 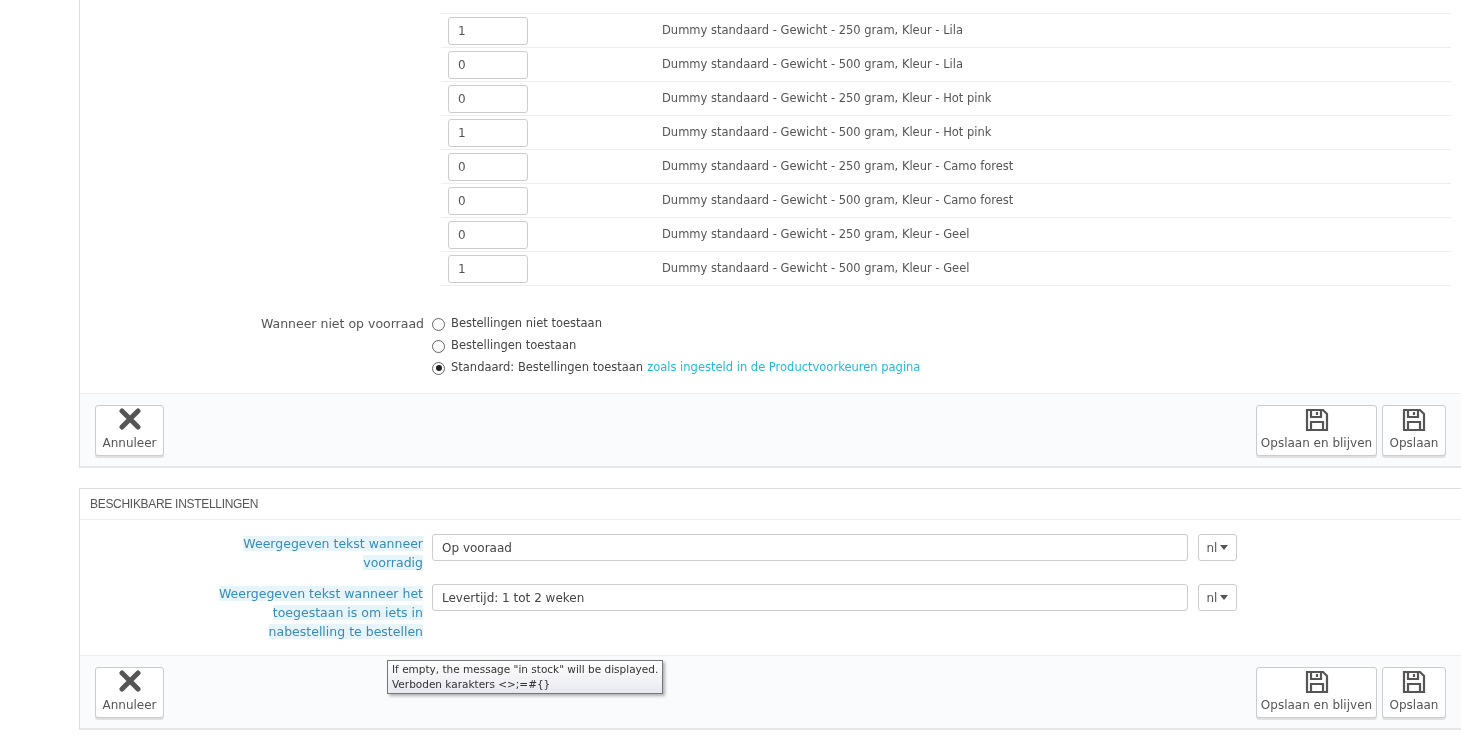 What do you see at coordinates (472, 684) in the screenshot?
I see `tooltip-text: Verboden karakters <>;=#{}` at bounding box center [472, 684].